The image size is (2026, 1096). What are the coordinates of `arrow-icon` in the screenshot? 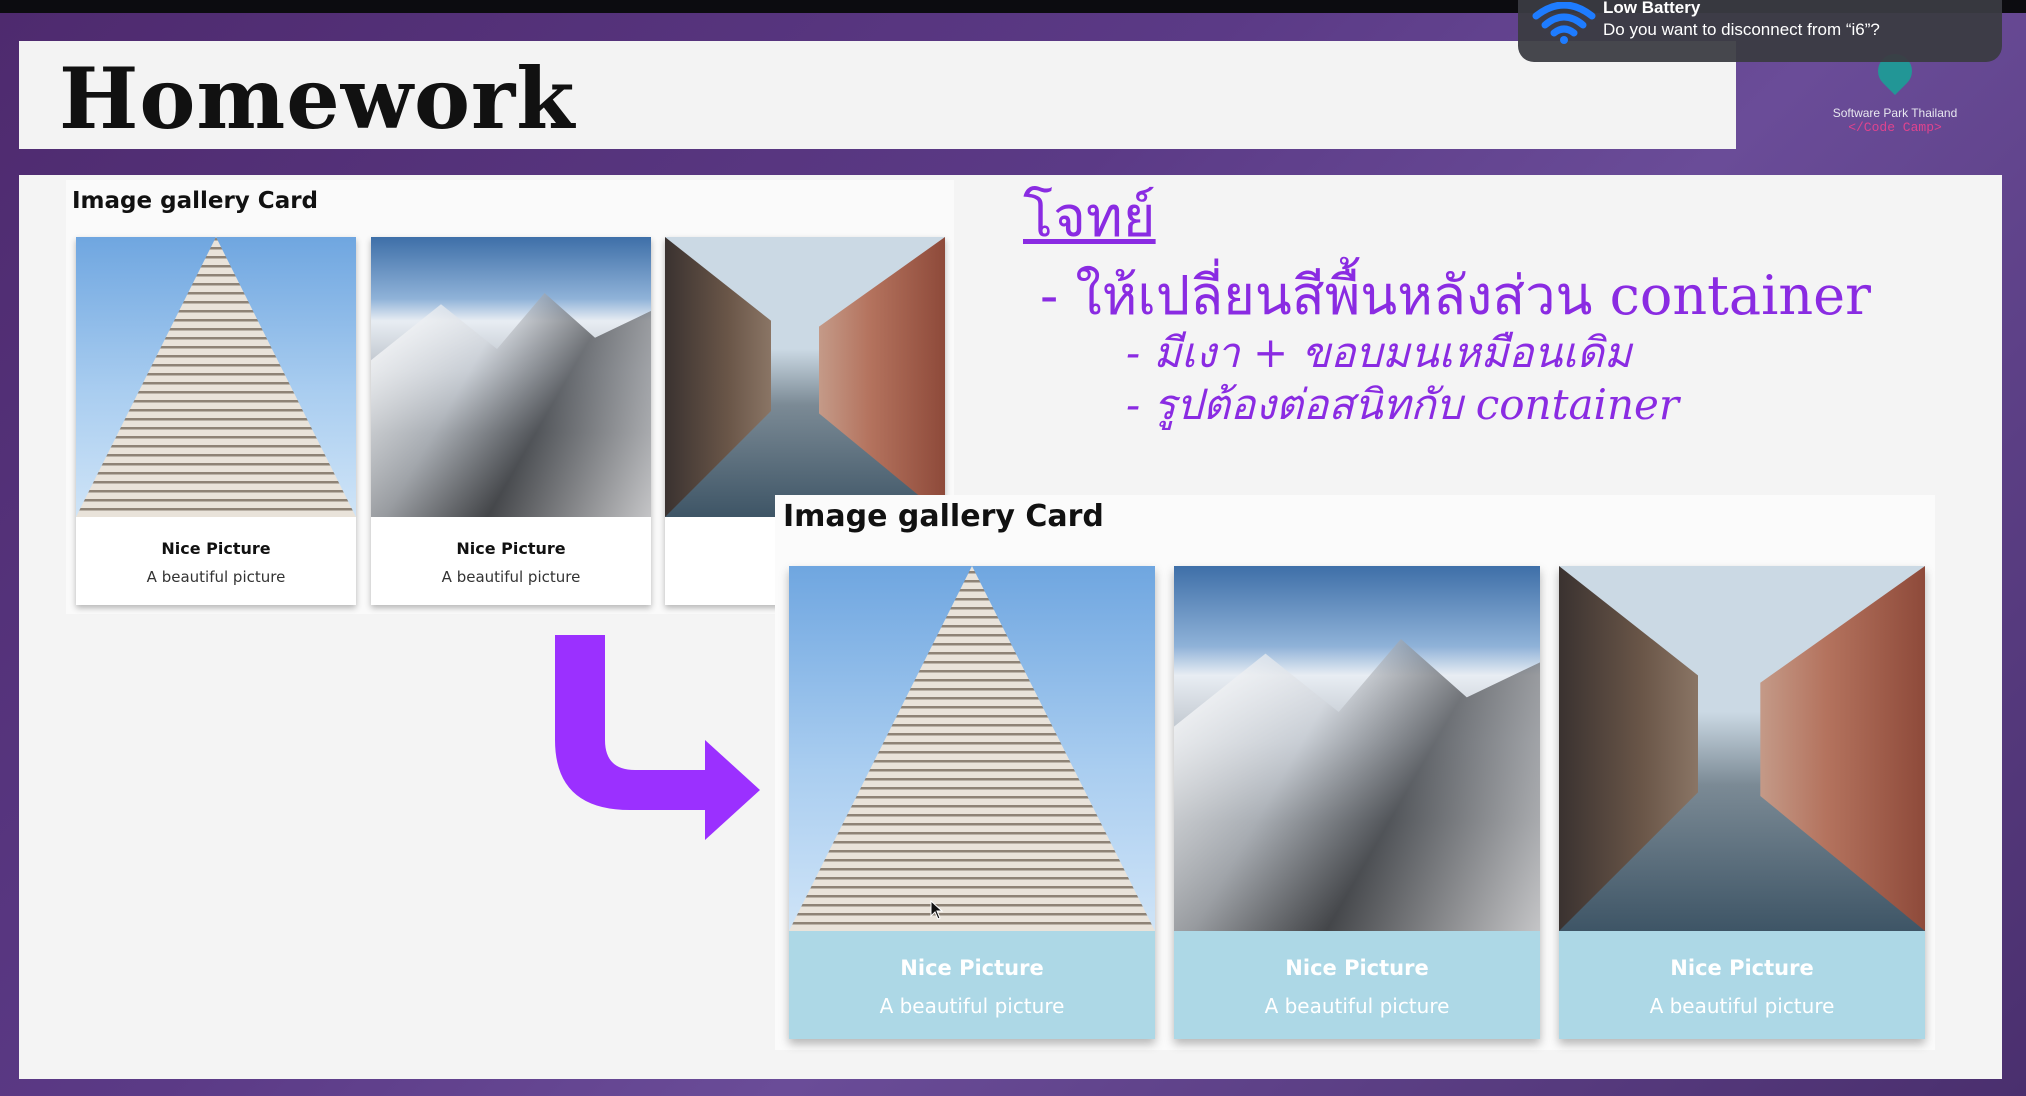 It's located at (657, 737).